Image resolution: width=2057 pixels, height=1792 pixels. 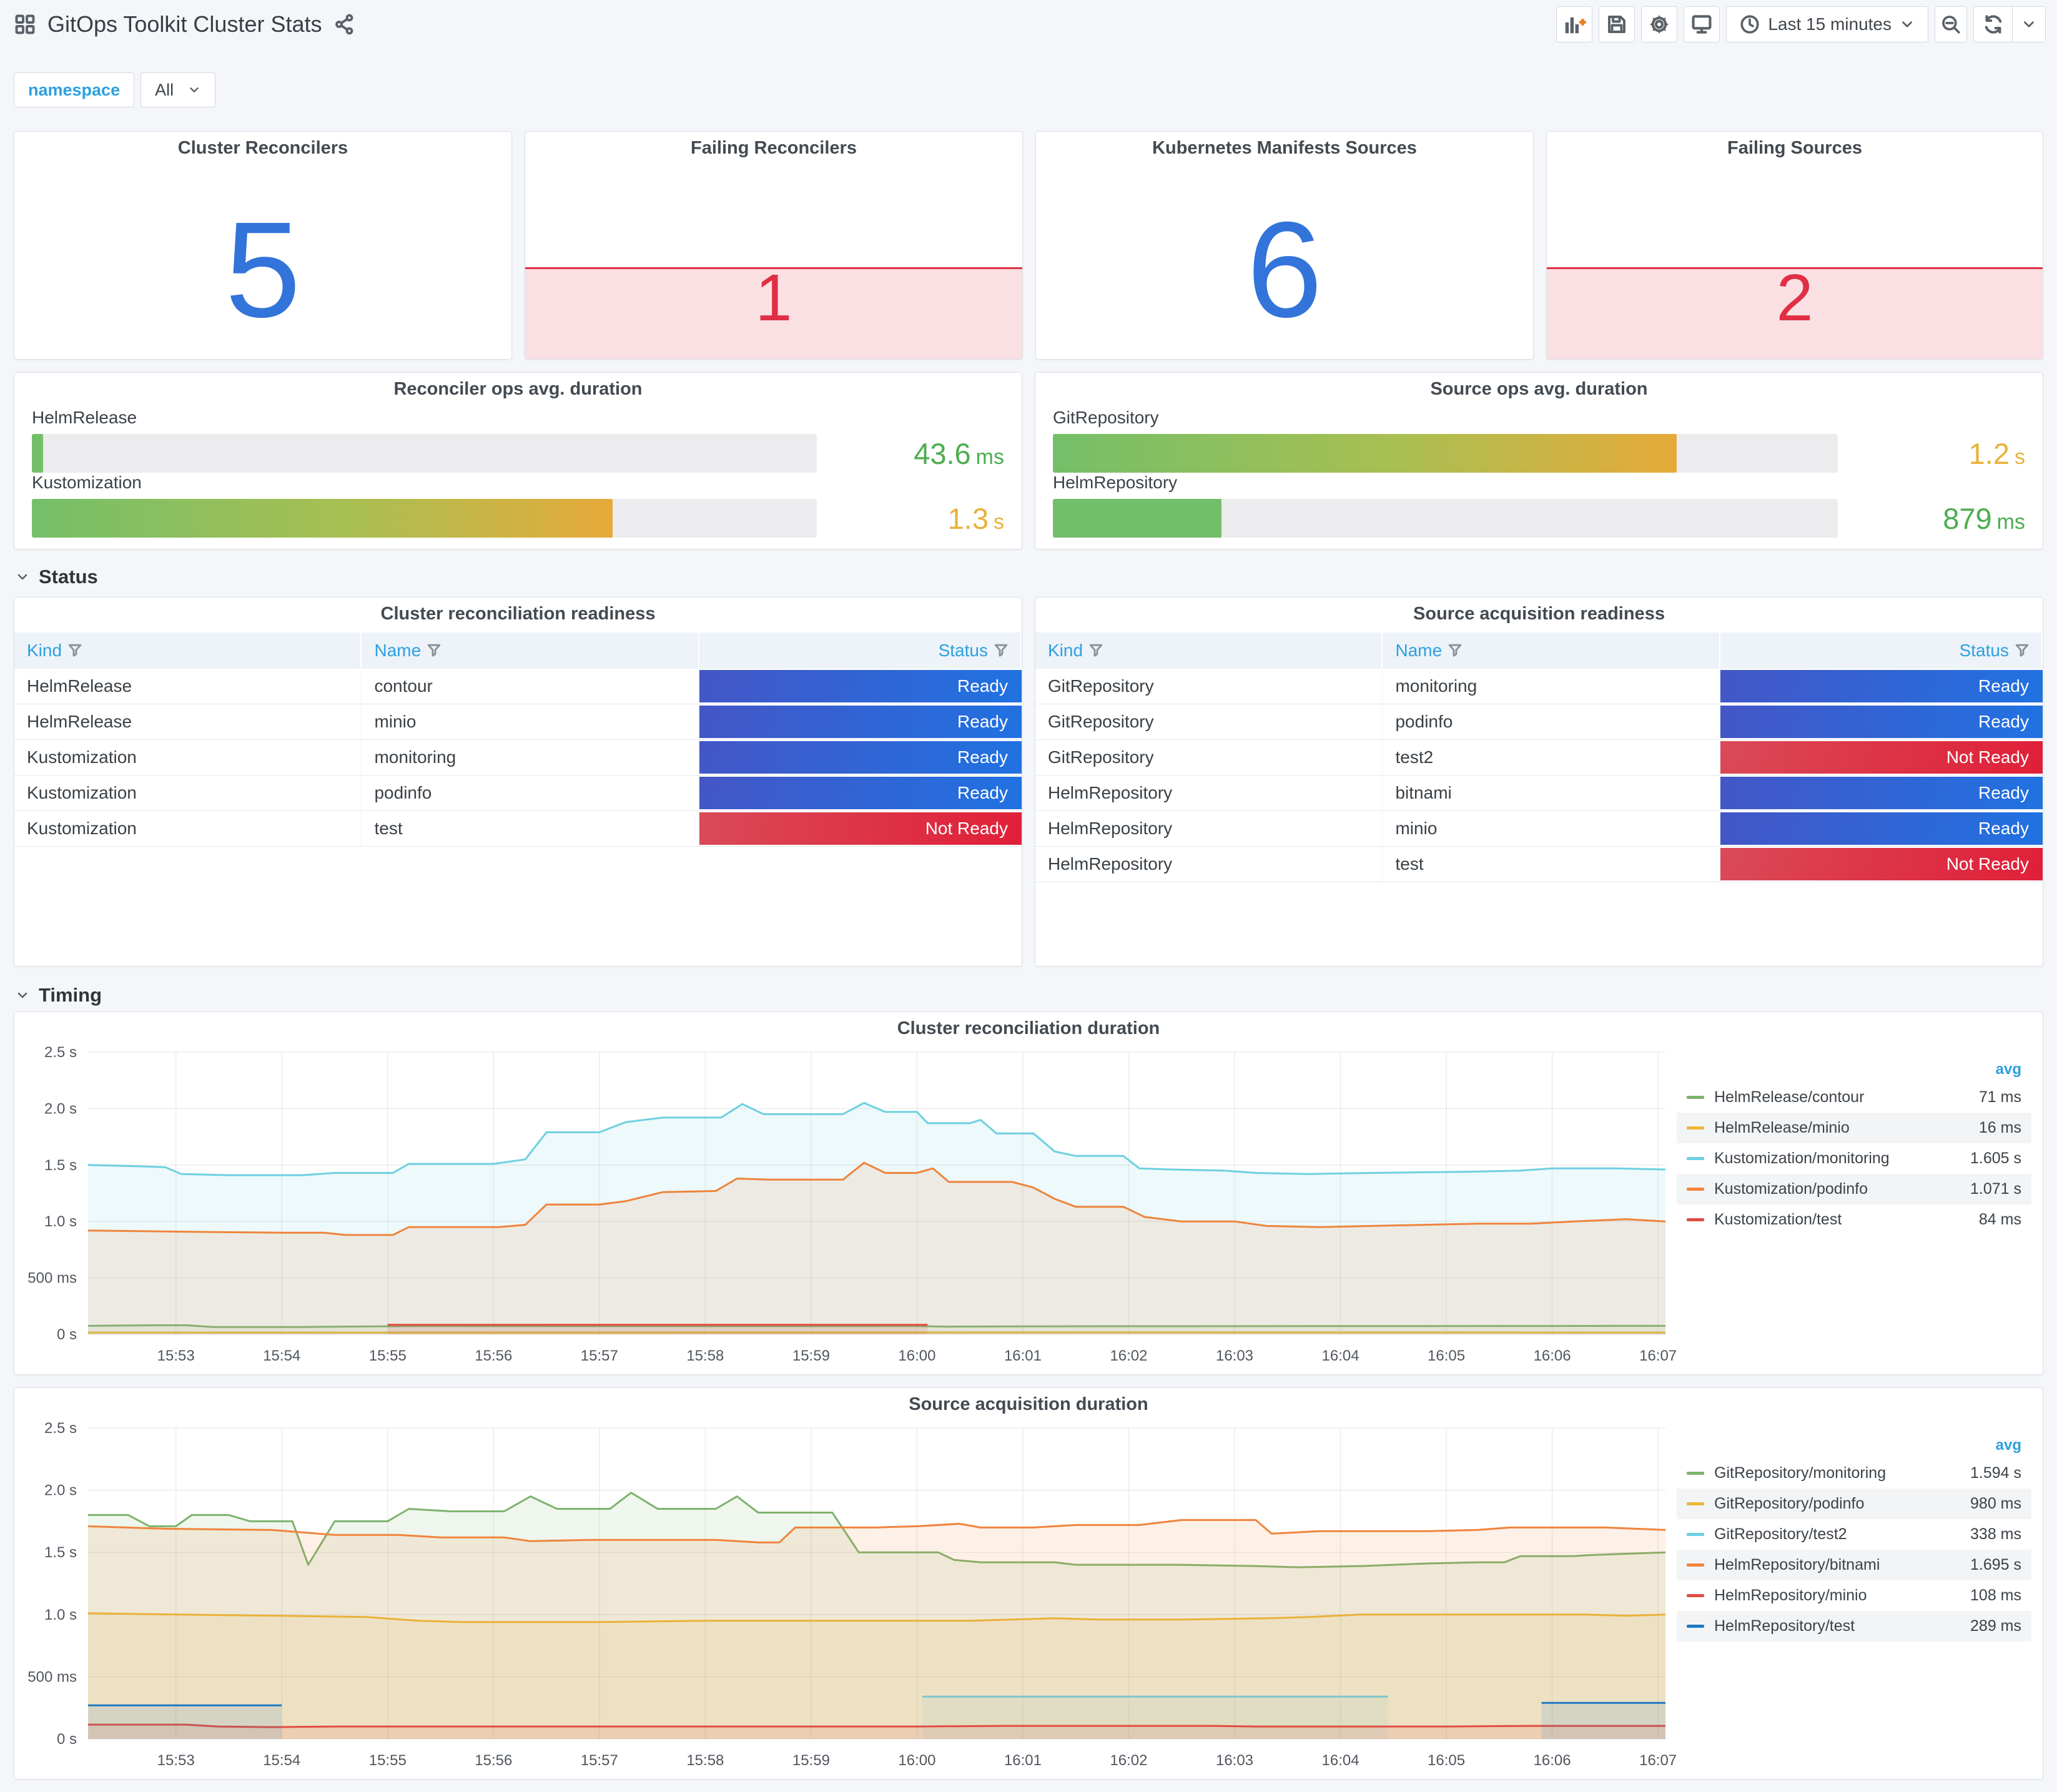 I want to click on legend-series-name: HelmRepository/test, so click(x=1842, y=1626).